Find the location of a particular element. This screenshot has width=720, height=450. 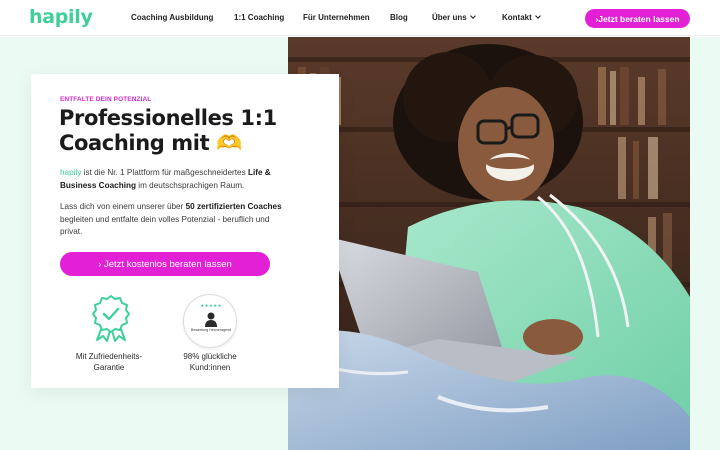

nav-kontakt: Kontakt is located at coordinates (521, 17).